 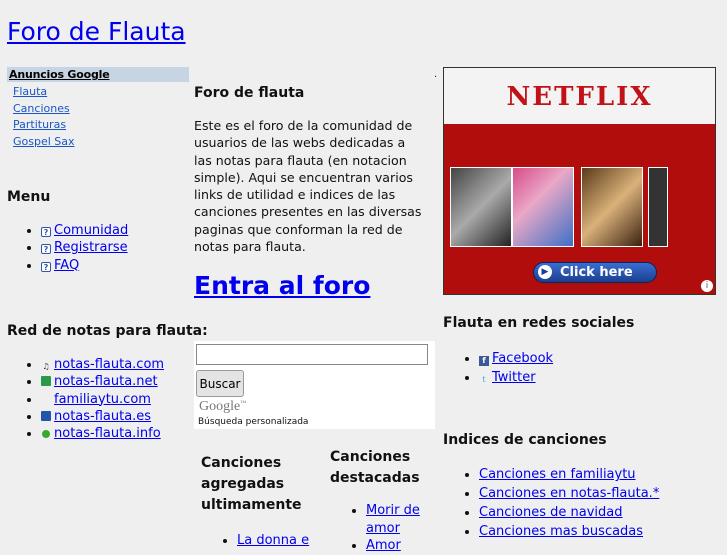 I want to click on index-link-notas-flauta: Canciones en notas-flauta.*, so click(x=569, y=493).